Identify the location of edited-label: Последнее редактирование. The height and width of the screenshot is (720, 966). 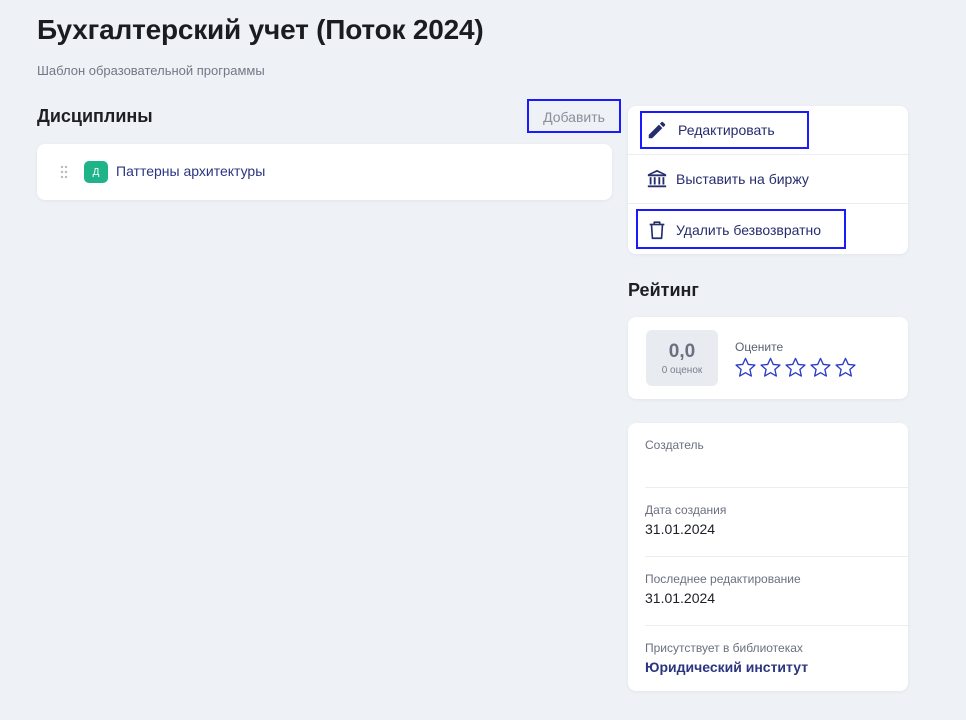
(723, 579).